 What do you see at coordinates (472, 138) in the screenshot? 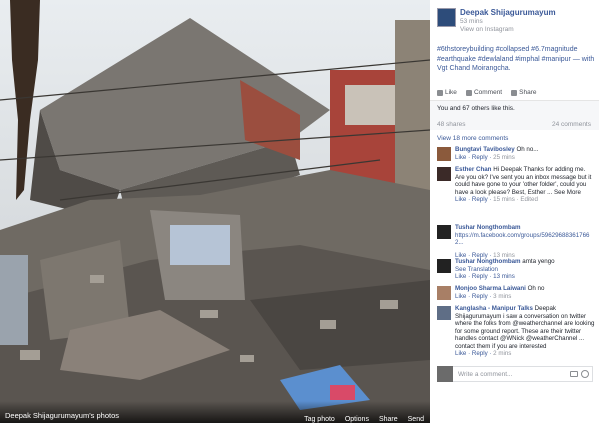
I see `view-more-comments-link: View 18 more comments` at bounding box center [472, 138].